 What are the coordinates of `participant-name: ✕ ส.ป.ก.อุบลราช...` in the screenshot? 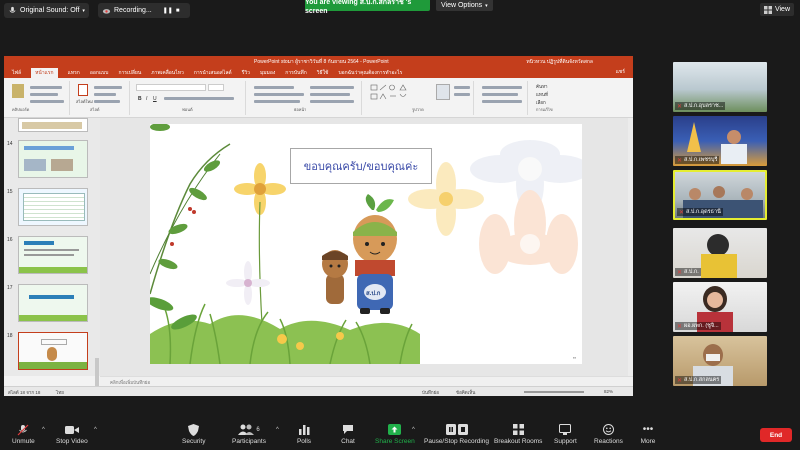 It's located at (700, 106).